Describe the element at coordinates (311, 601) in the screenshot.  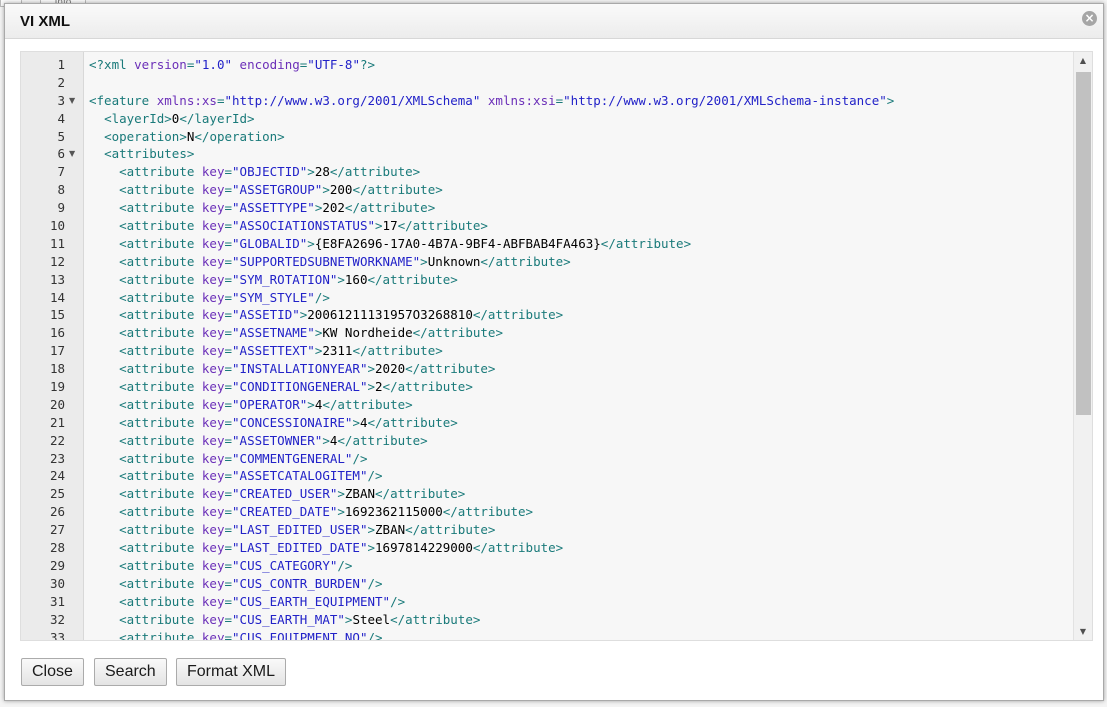
I see `xml-token-val: "CUS_EARTH_EQUIPMENT"` at that location.